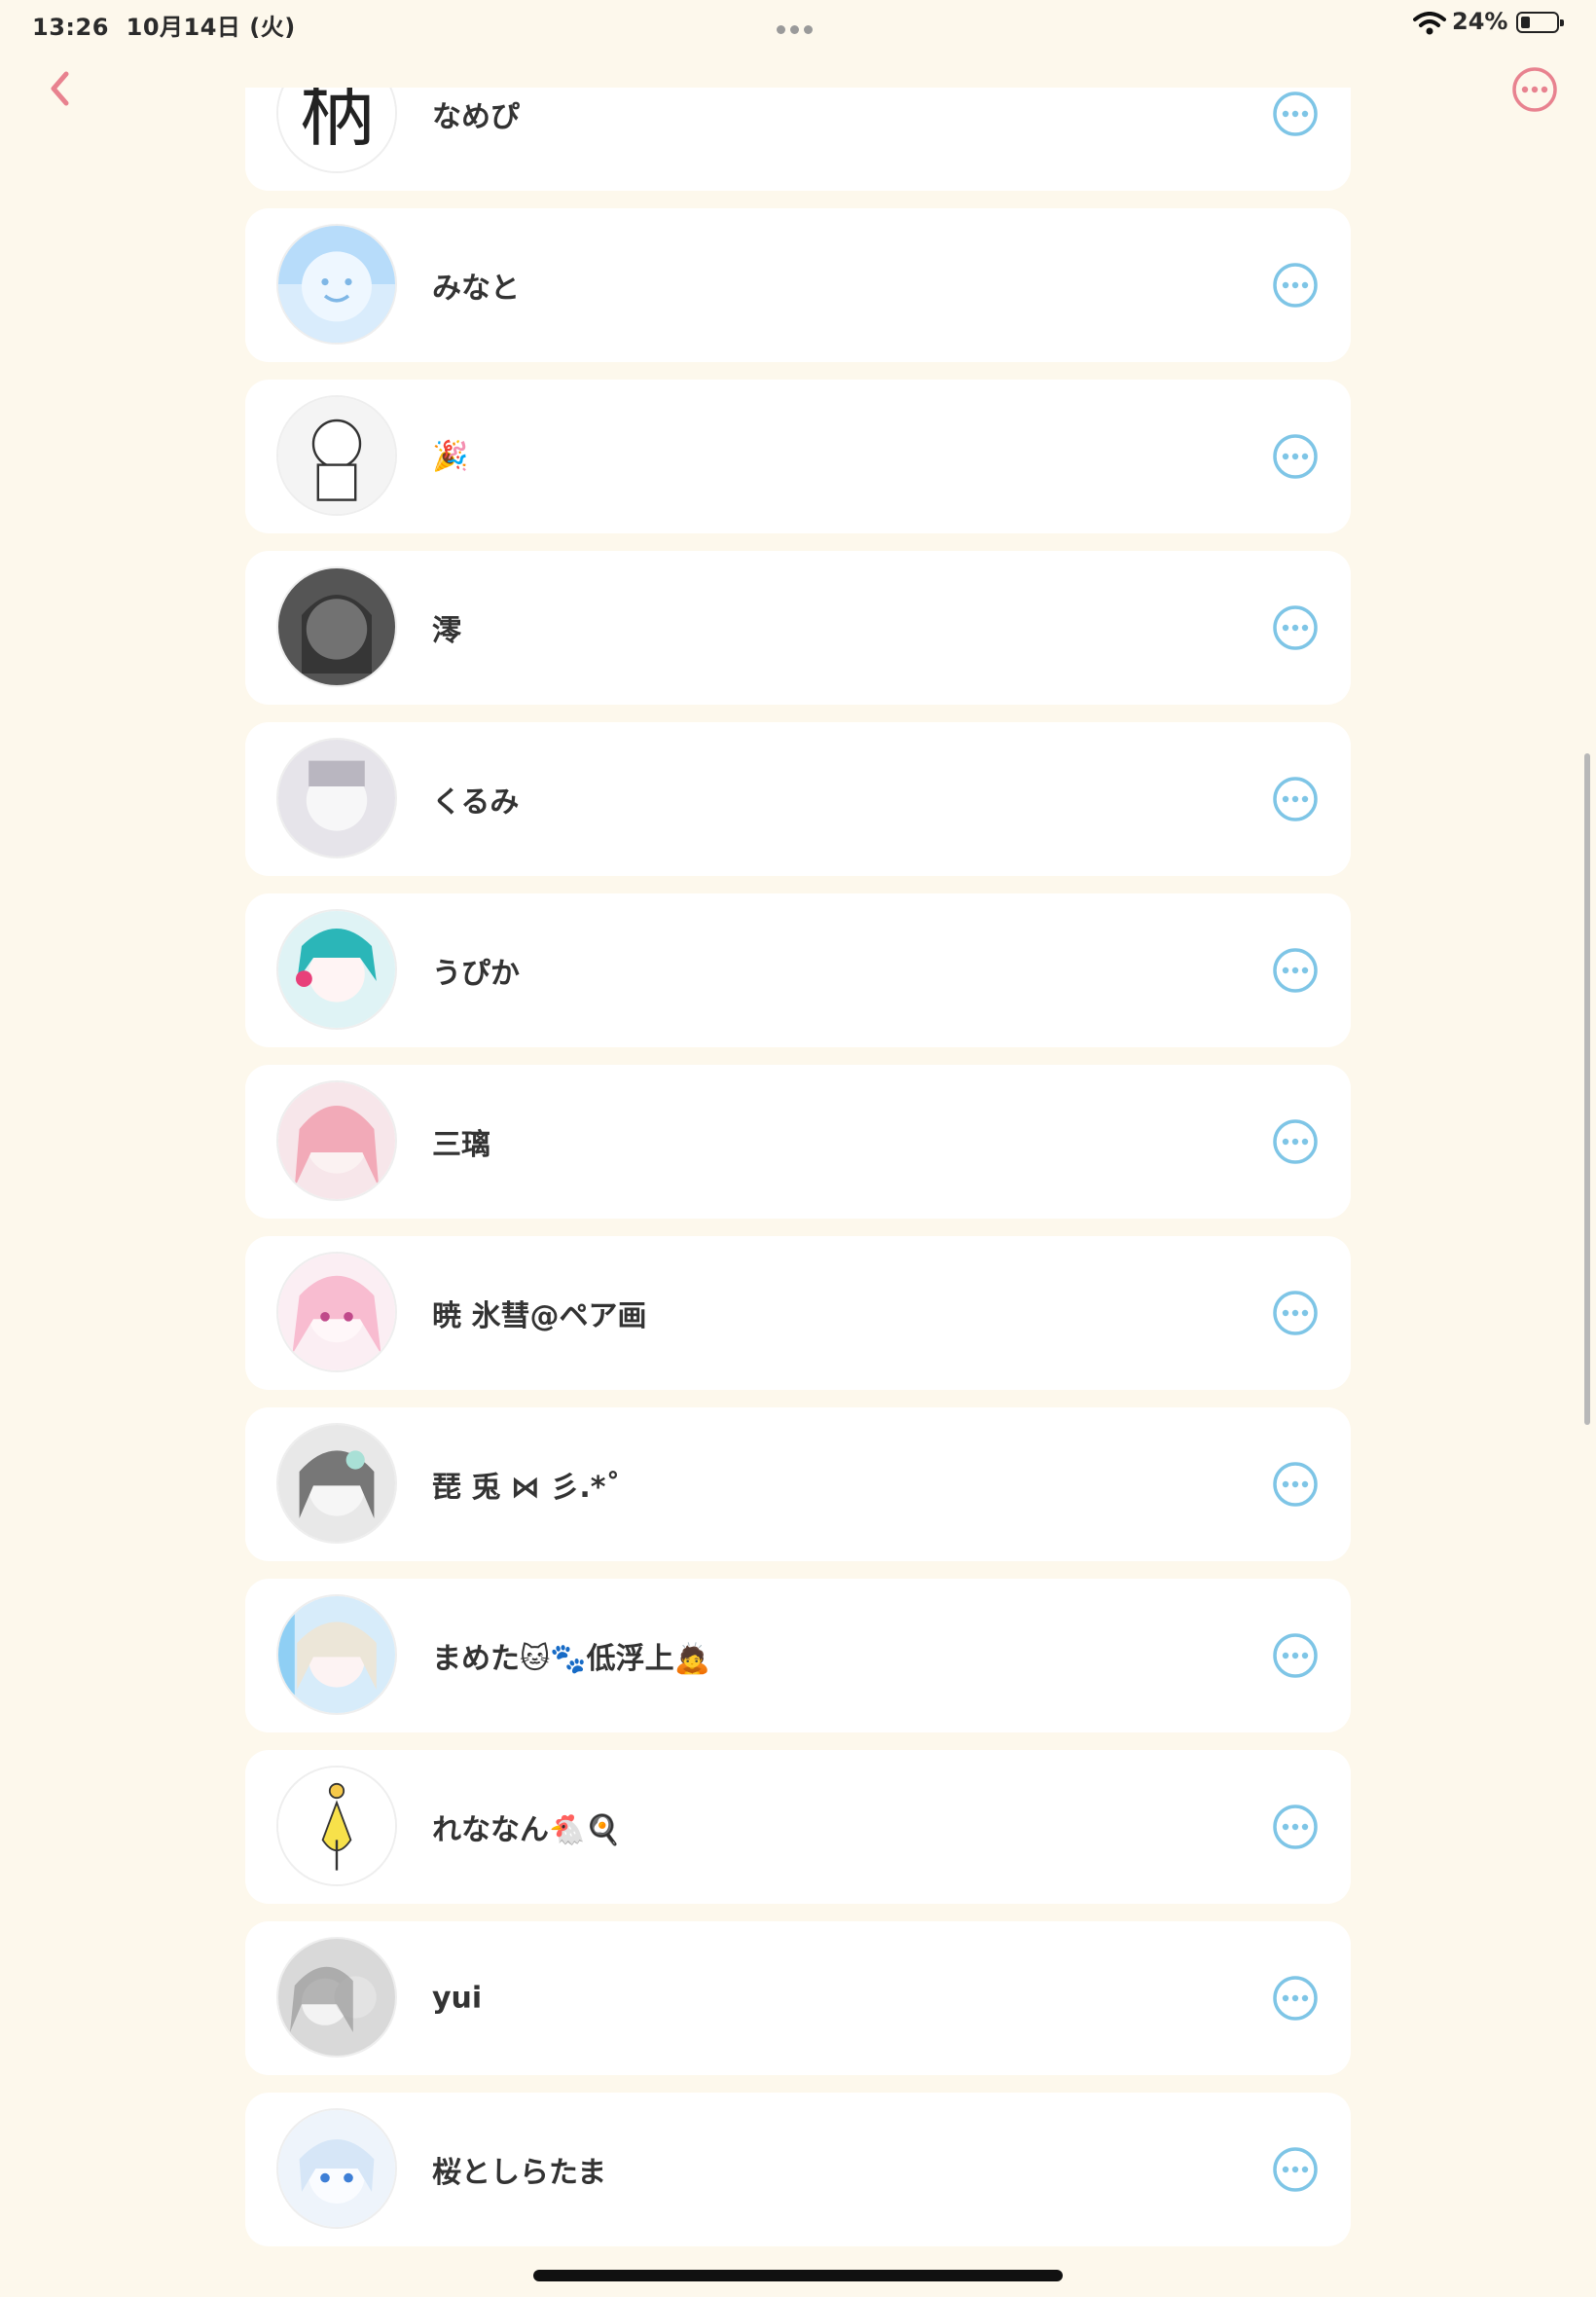 This screenshot has width=1596, height=2297. I want to click on user-name: くるみ, so click(476, 802).